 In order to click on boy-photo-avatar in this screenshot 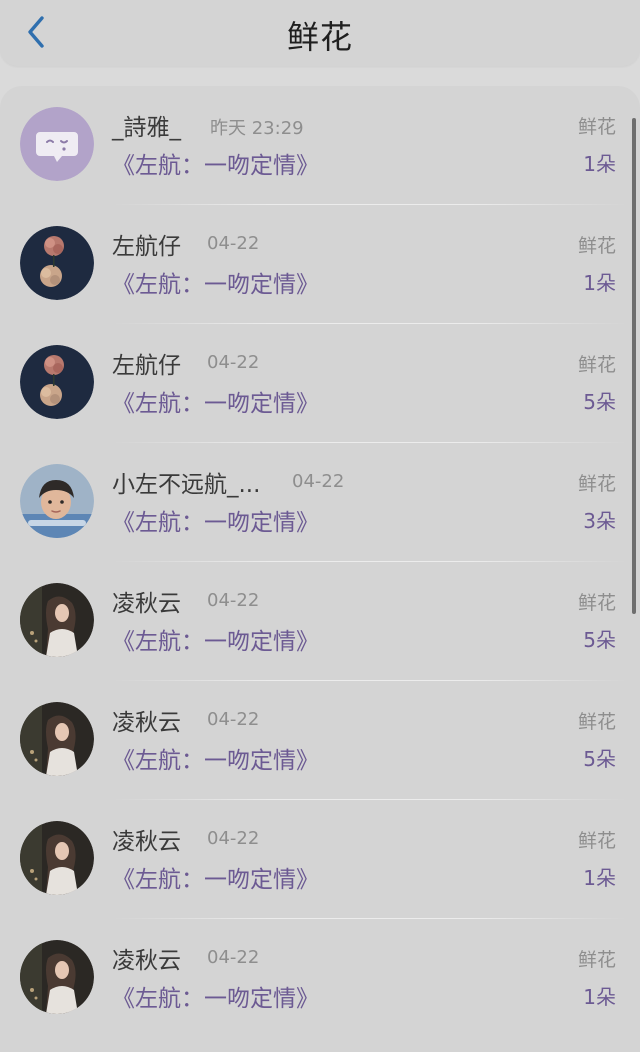, I will do `click(57, 501)`.